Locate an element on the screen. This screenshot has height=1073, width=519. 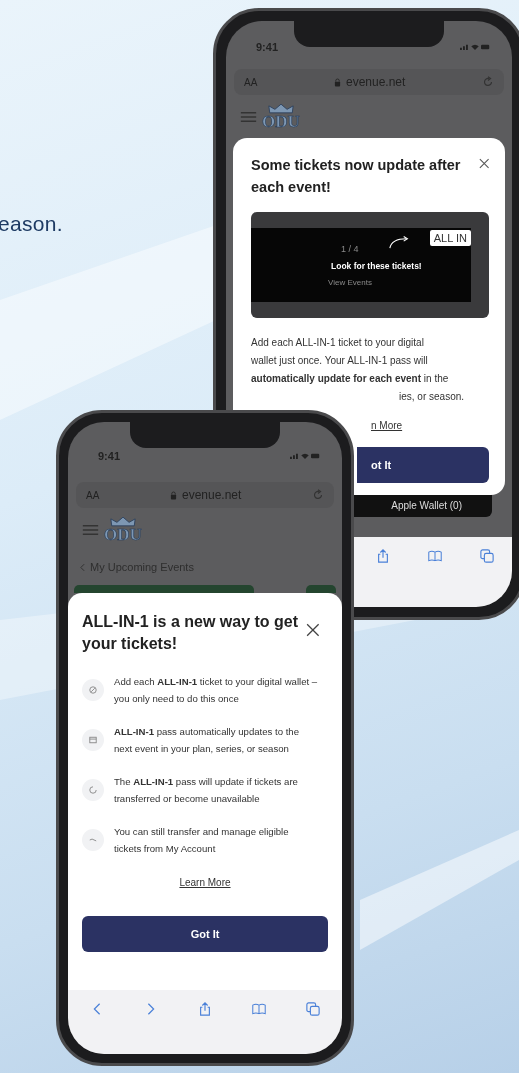
body-text-line: automatically update for each event in the is located at coordinates (350, 379).